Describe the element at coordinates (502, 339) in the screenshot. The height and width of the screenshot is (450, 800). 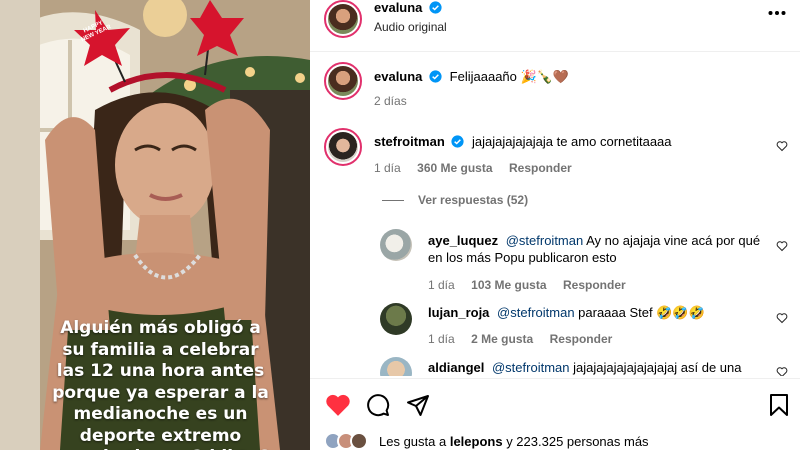
I see `reply-likes: 2 Me gusta` at that location.